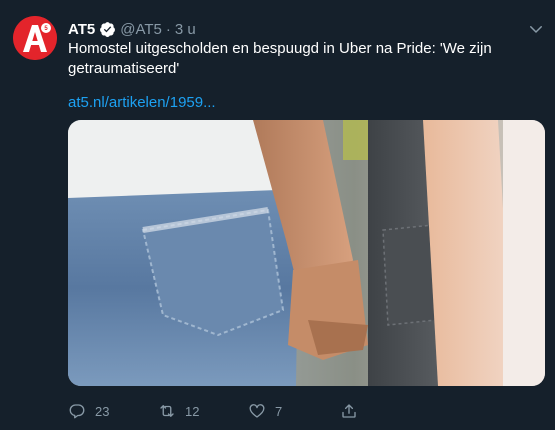 Image resolution: width=555 pixels, height=430 pixels. Describe the element at coordinates (306, 411) in the screenshot. I see `tweet-actions: 23 12 7` at that location.